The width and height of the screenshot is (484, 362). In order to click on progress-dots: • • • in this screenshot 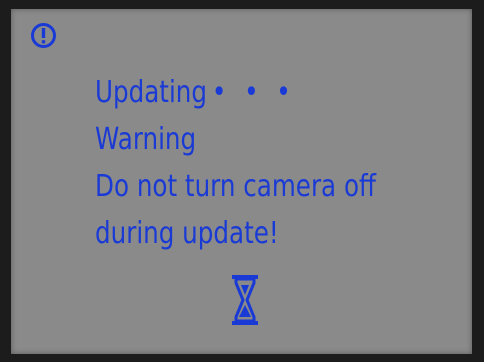, I will do `click(253, 92)`.